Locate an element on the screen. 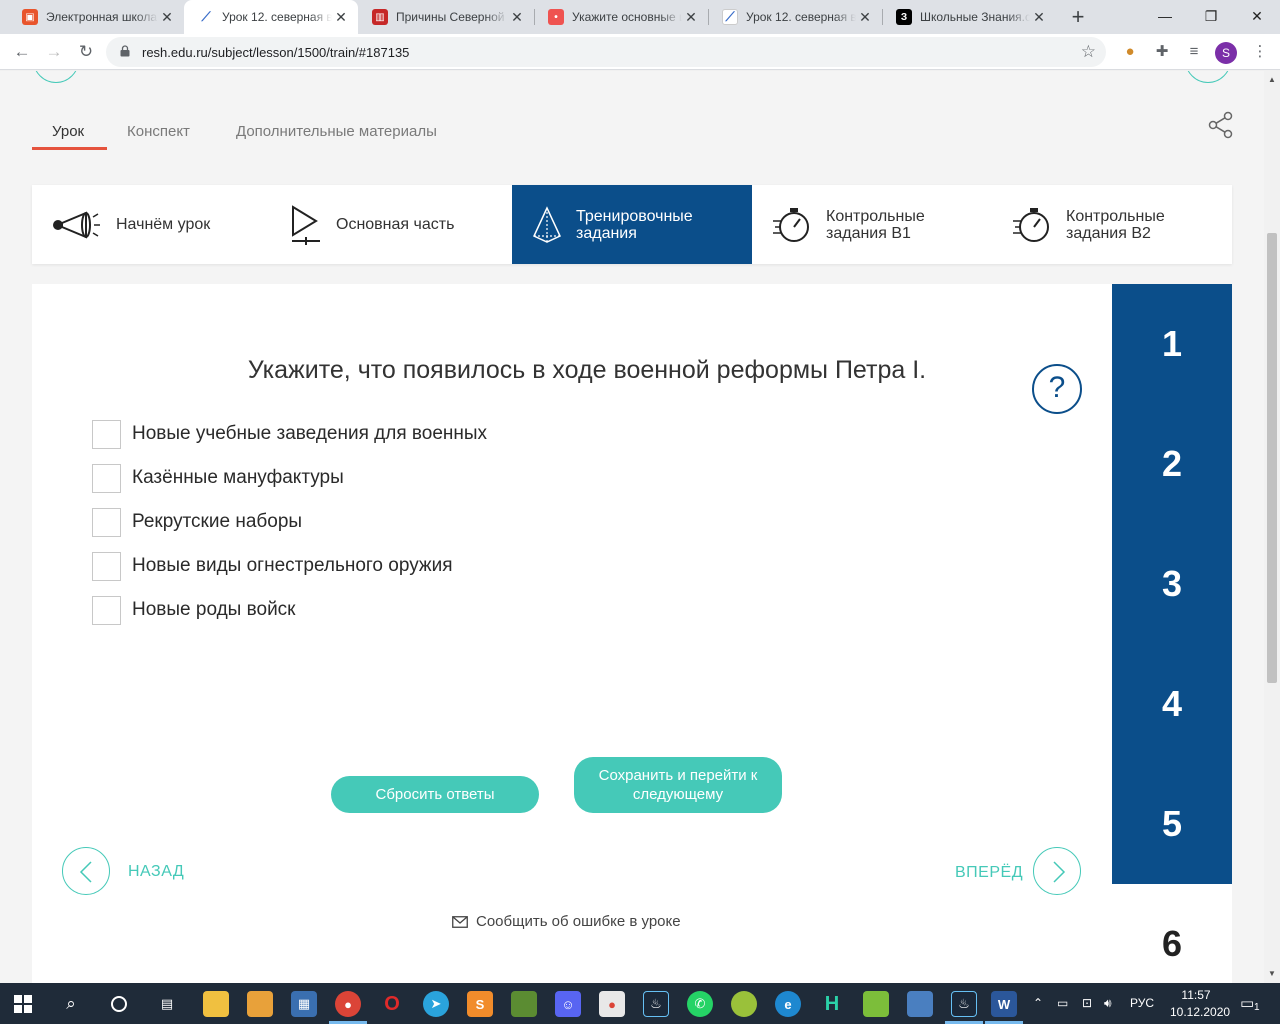 Image resolution: width=1280 pixels, height=1024 pixels. task-number-4: 4 is located at coordinates (1172, 704).